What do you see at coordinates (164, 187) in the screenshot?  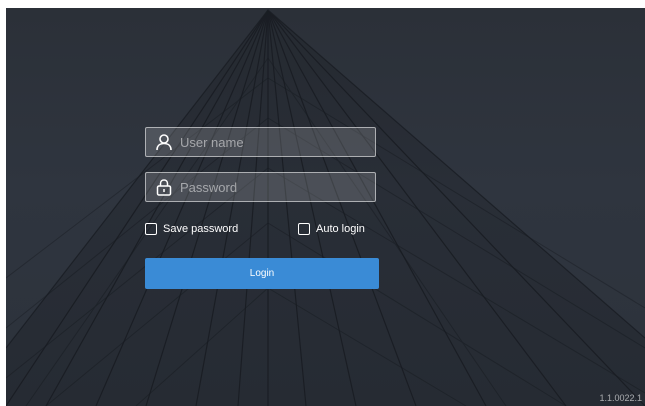 I see `lock-icon` at bounding box center [164, 187].